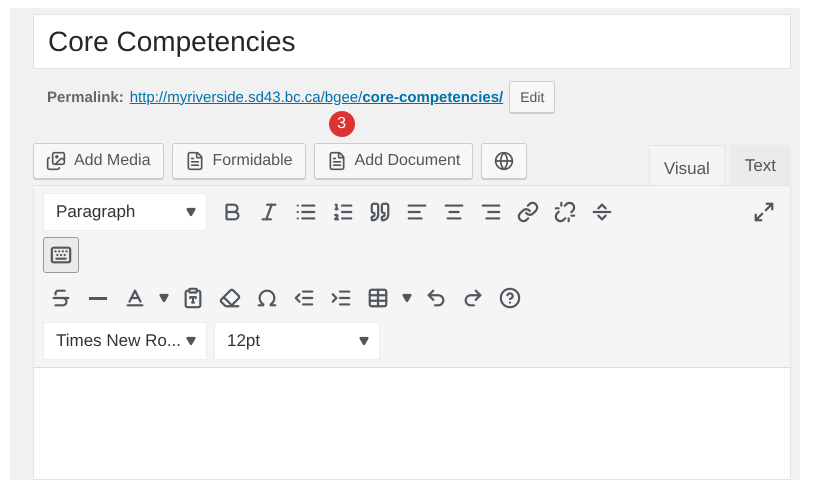  I want to click on form-icon, so click(194, 161).